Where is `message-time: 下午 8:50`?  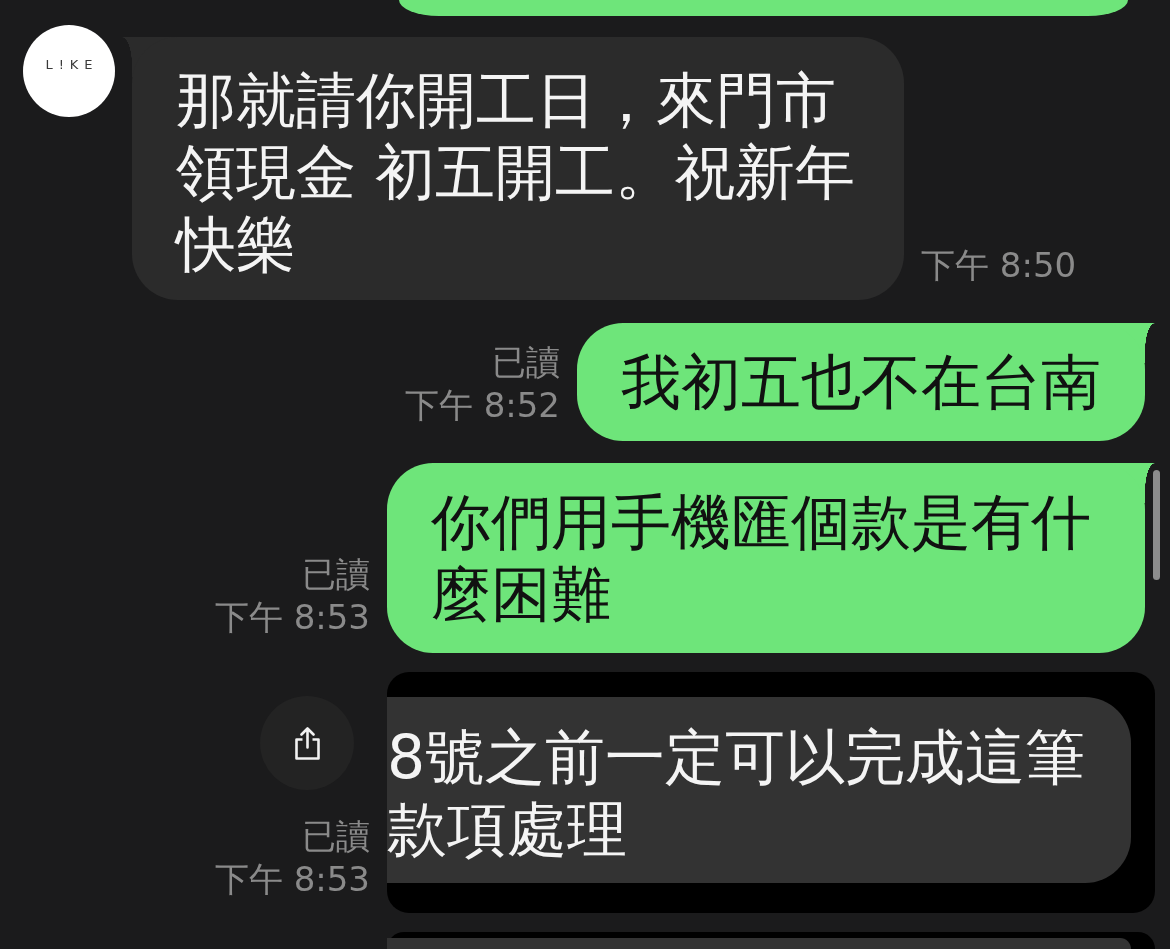
message-time: 下午 8:50 is located at coordinates (999, 265).